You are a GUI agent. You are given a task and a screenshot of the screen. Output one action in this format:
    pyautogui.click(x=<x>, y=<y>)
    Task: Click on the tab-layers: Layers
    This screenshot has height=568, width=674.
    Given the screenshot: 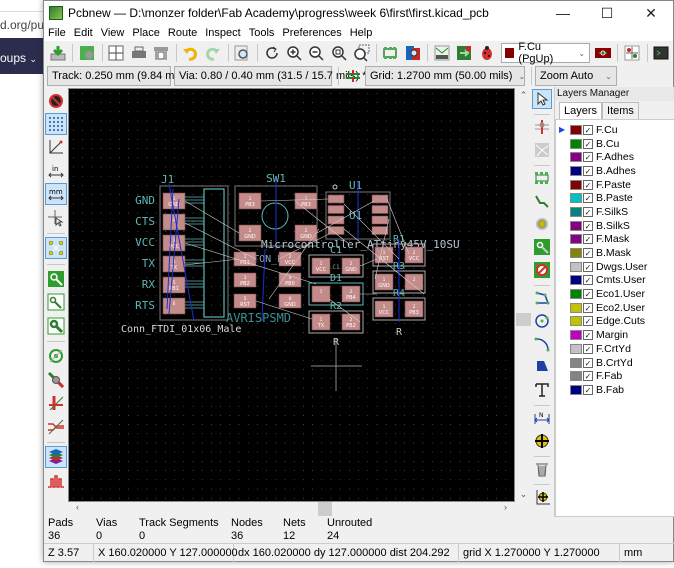 What is the action you would take?
    pyautogui.click(x=581, y=110)
    